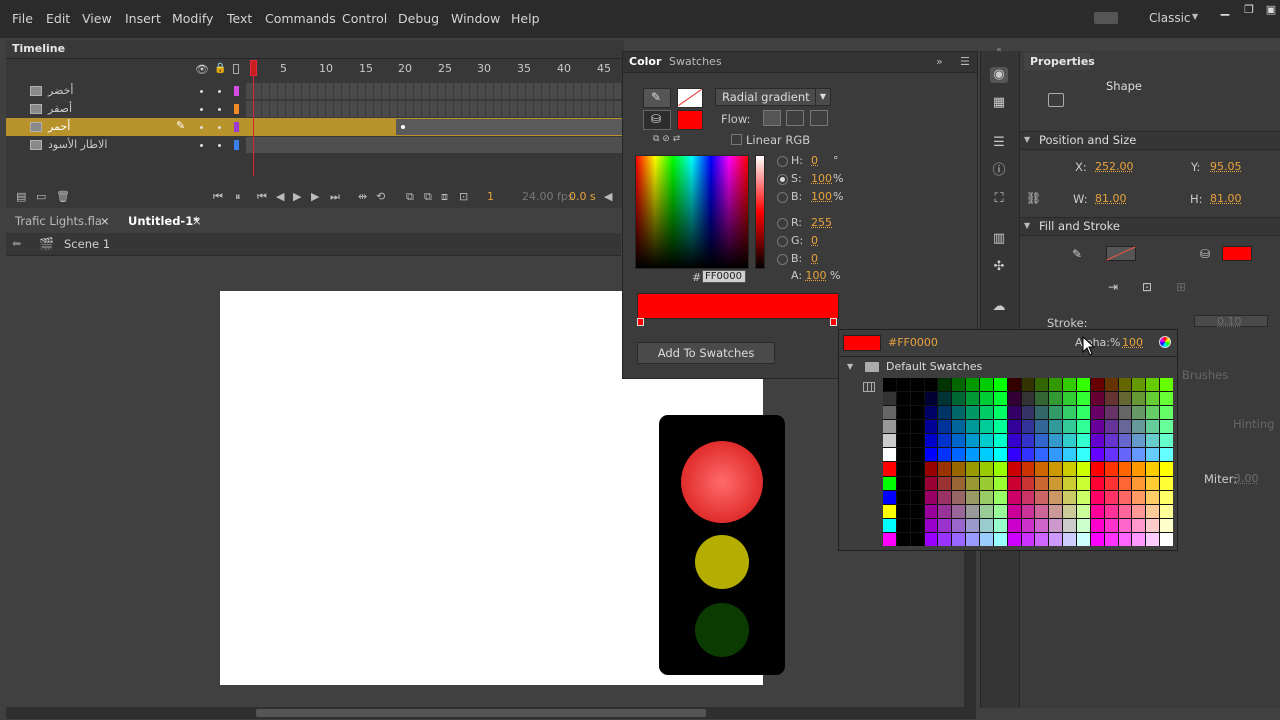  I want to click on flow-extend-button, so click(772, 118).